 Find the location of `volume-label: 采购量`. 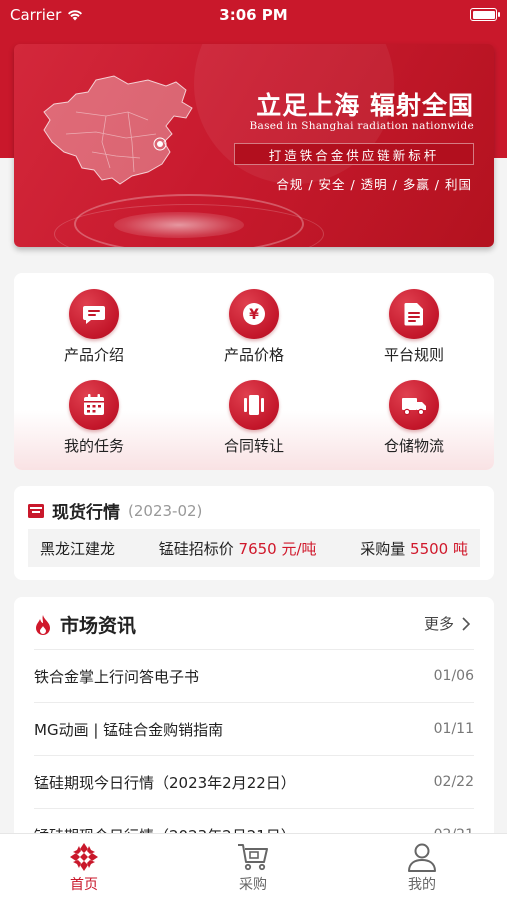

volume-label: 采购量 is located at coordinates (383, 548).